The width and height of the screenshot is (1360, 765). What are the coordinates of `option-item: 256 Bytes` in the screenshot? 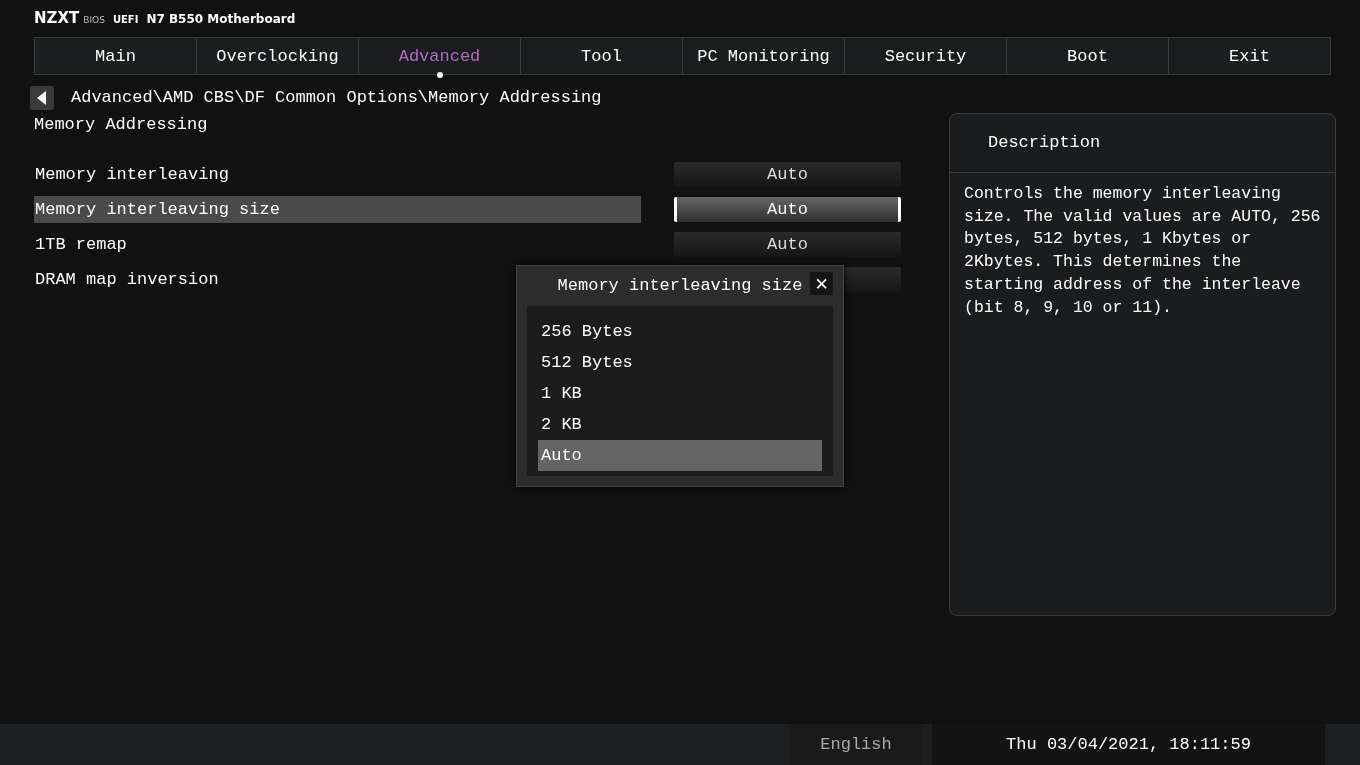 It's located at (680, 331).